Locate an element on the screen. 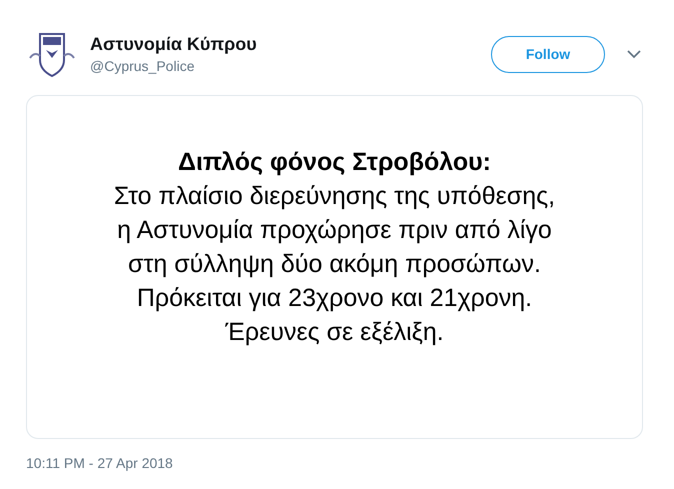 This screenshot has width=674, height=489. image-text-line: Έρευνες σε εξέλιξη. is located at coordinates (334, 332).